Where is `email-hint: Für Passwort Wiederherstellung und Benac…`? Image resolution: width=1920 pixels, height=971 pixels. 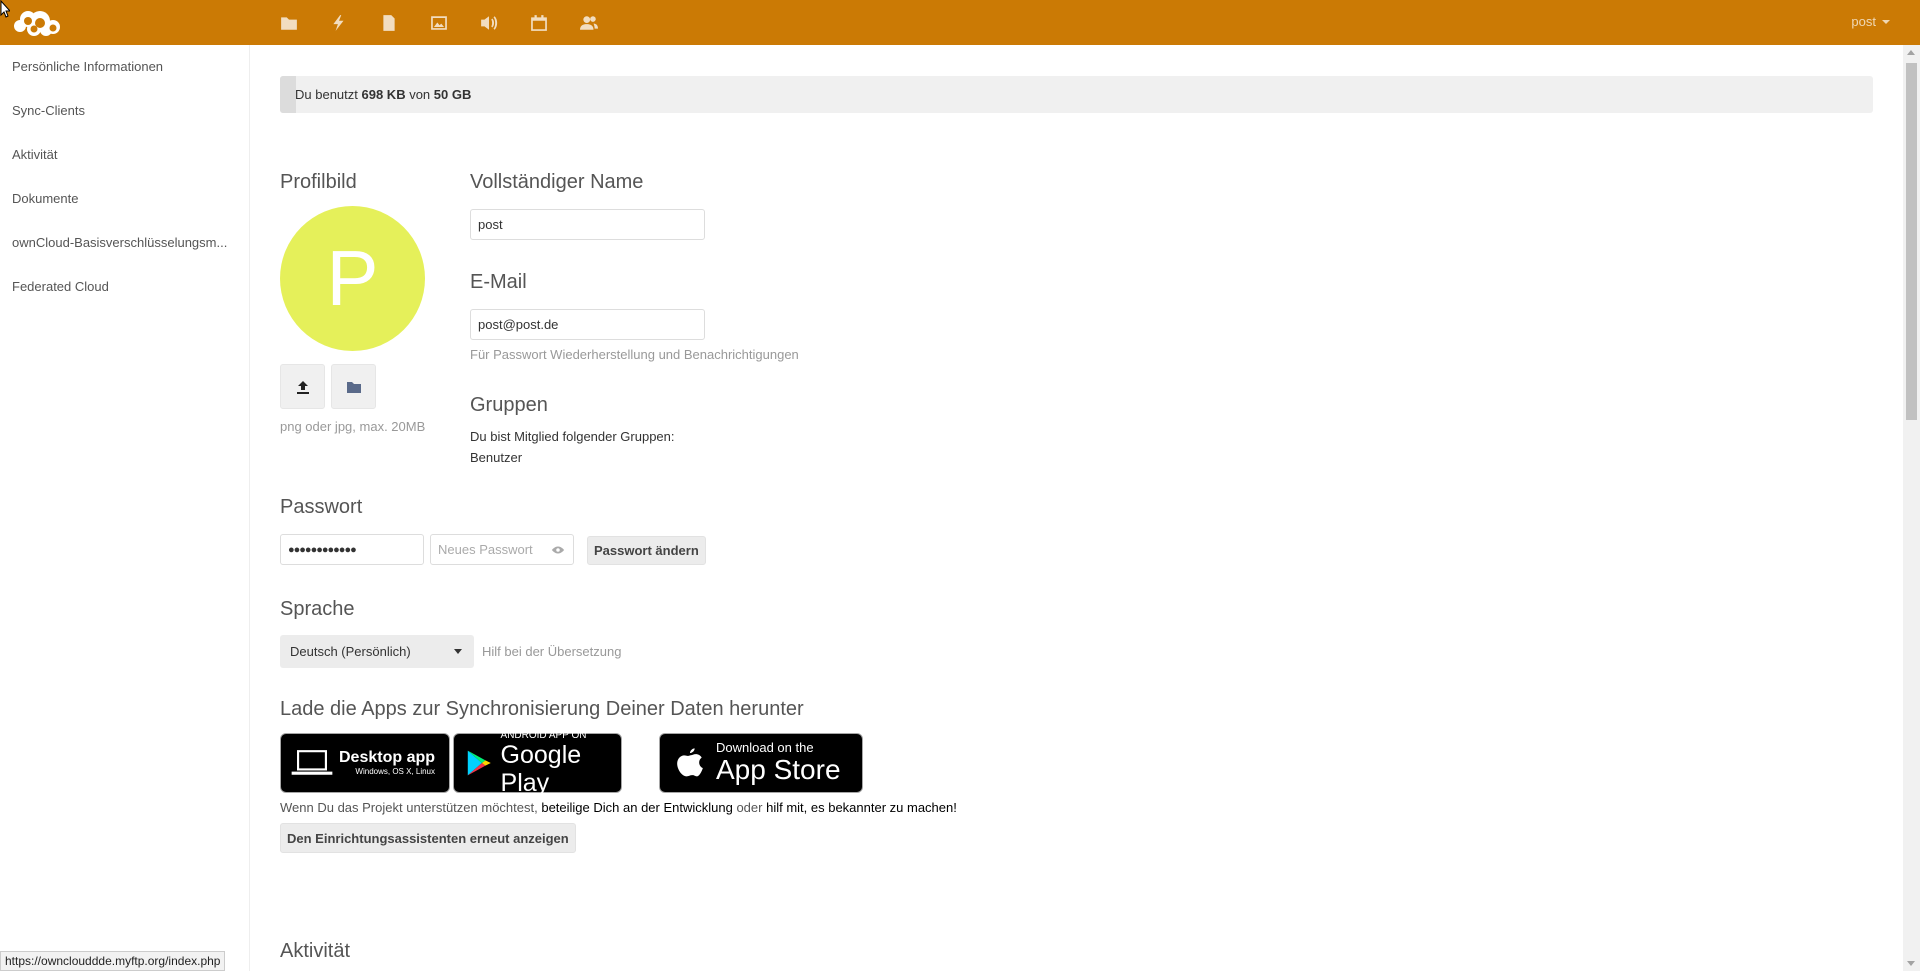
email-hint: Für Passwort Wiederherstellung und Benac… is located at coordinates (634, 354).